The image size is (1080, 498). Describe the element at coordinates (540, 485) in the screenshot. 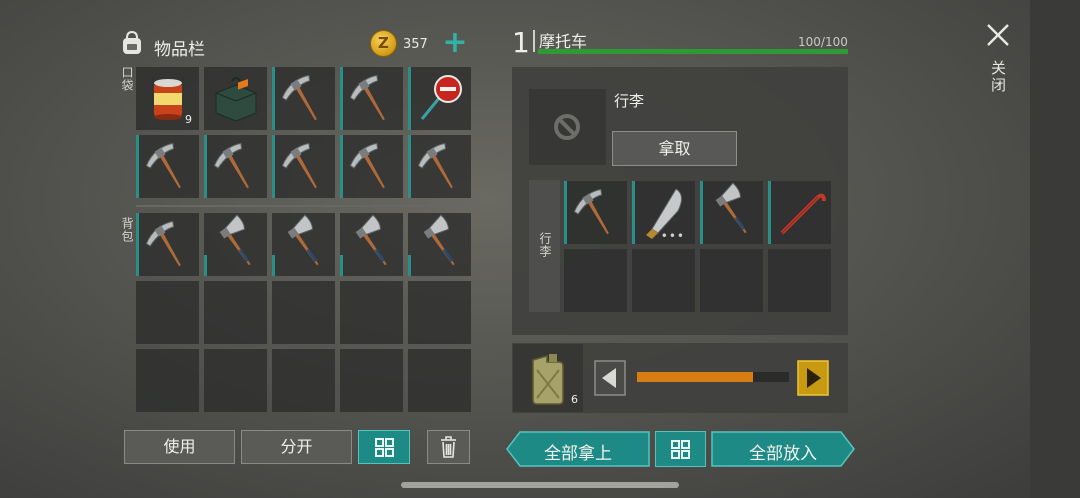

I see `home-indicator` at that location.